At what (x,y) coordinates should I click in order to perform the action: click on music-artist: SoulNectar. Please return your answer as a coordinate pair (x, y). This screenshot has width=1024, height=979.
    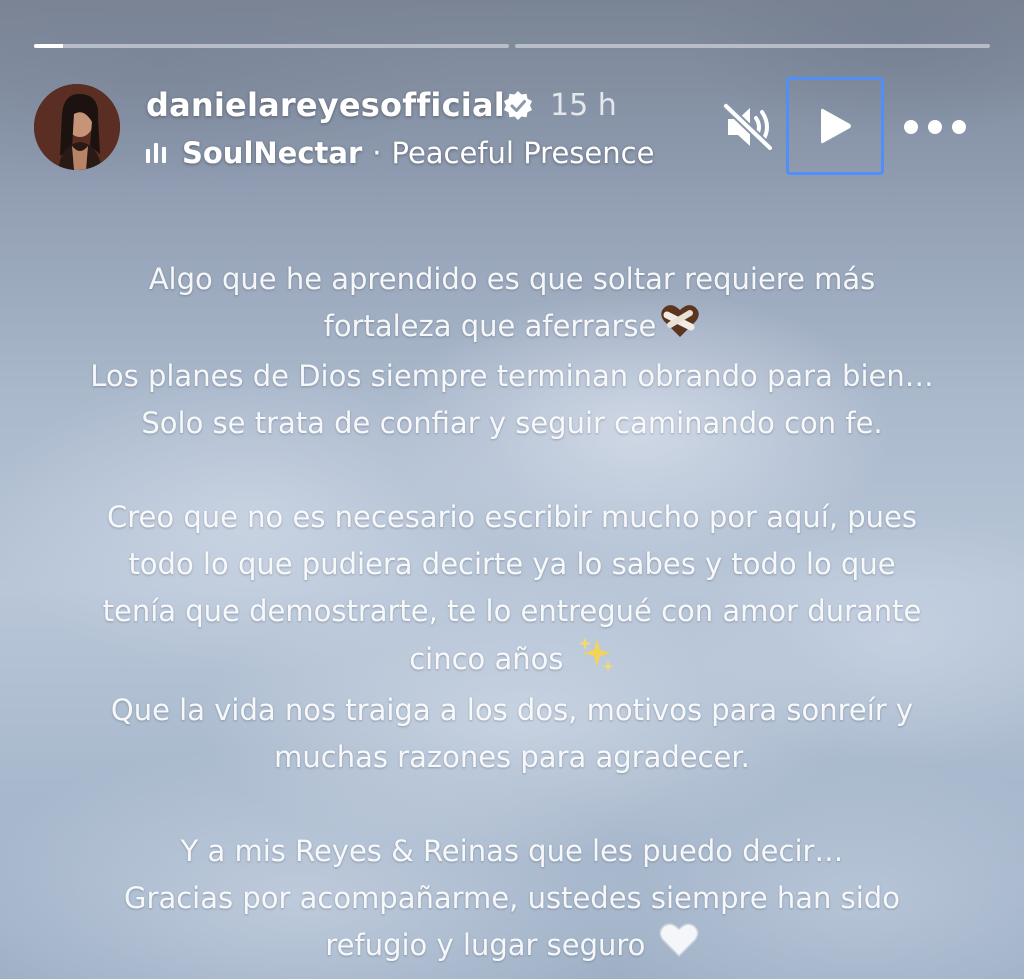
    Looking at the image, I should click on (272, 153).